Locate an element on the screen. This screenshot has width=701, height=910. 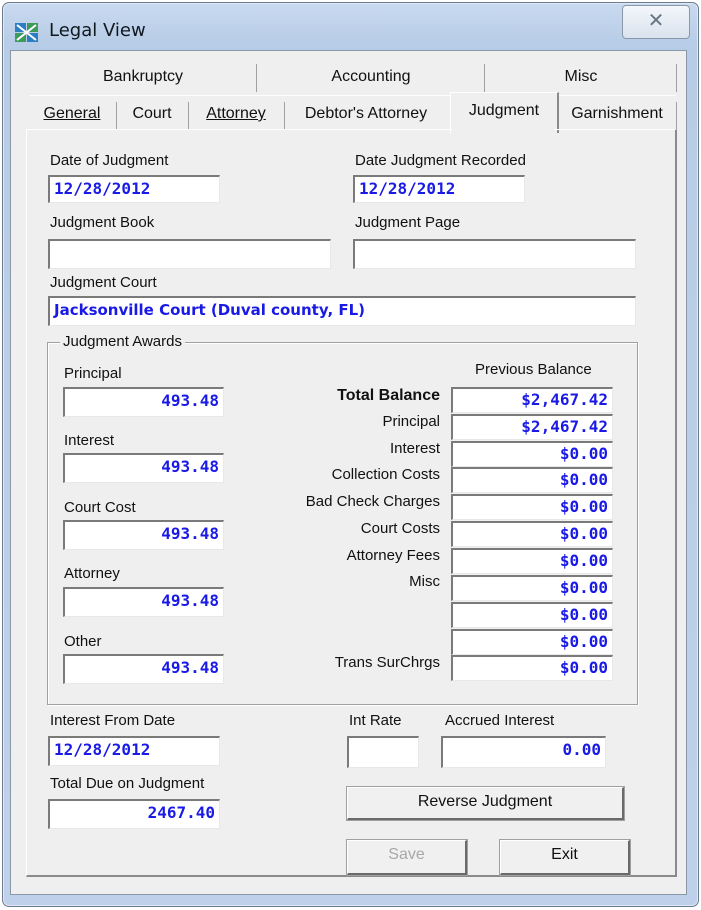
balance-value-bad-check-charges: $0.00 is located at coordinates (532, 507).